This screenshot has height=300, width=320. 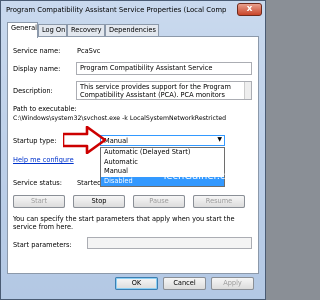 What do you see at coordinates (169, 243) in the screenshot?
I see `start-parameters-input` at bounding box center [169, 243].